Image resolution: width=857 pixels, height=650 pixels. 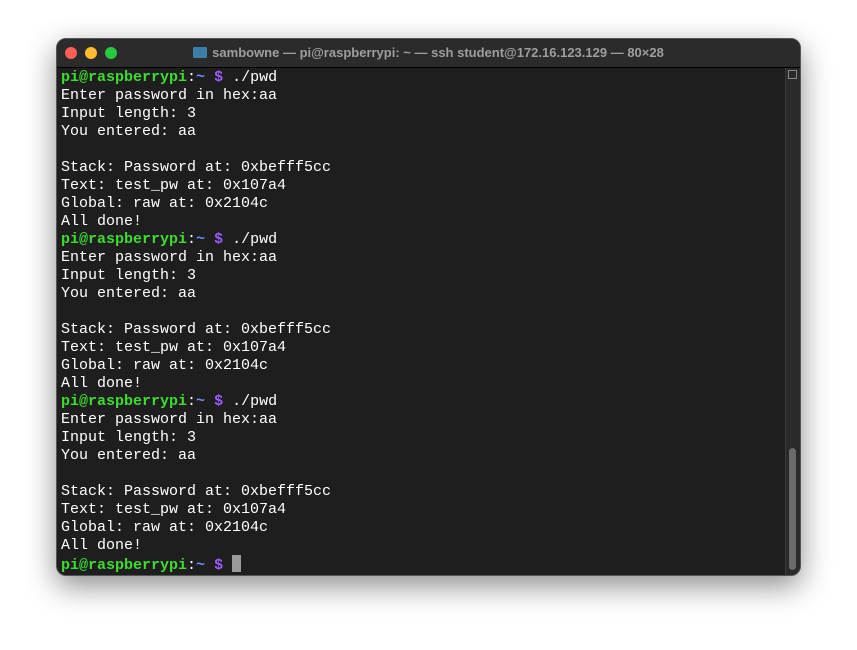 I want to click on prompt-line: pi@raspberrypi:~ $, so click(x=196, y=565).